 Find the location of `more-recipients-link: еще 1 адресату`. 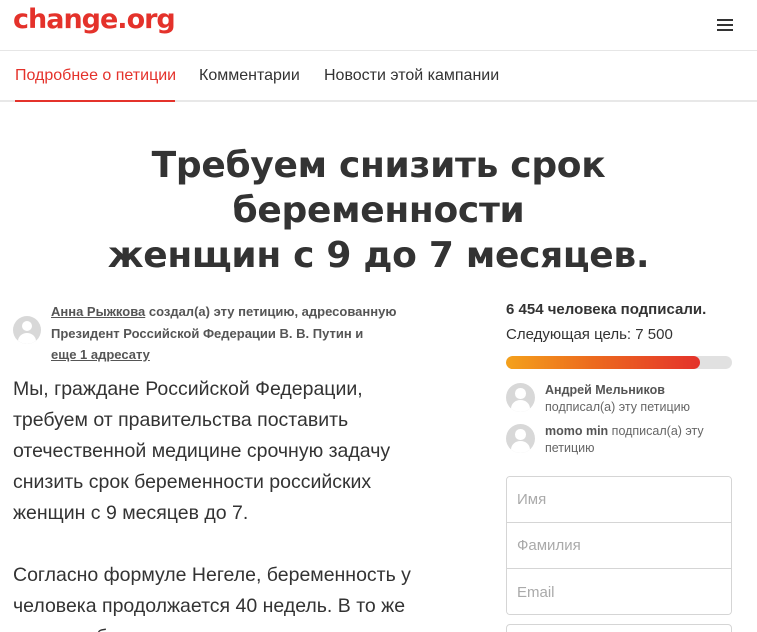

more-recipients-link: еще 1 адресату is located at coordinates (100, 354).